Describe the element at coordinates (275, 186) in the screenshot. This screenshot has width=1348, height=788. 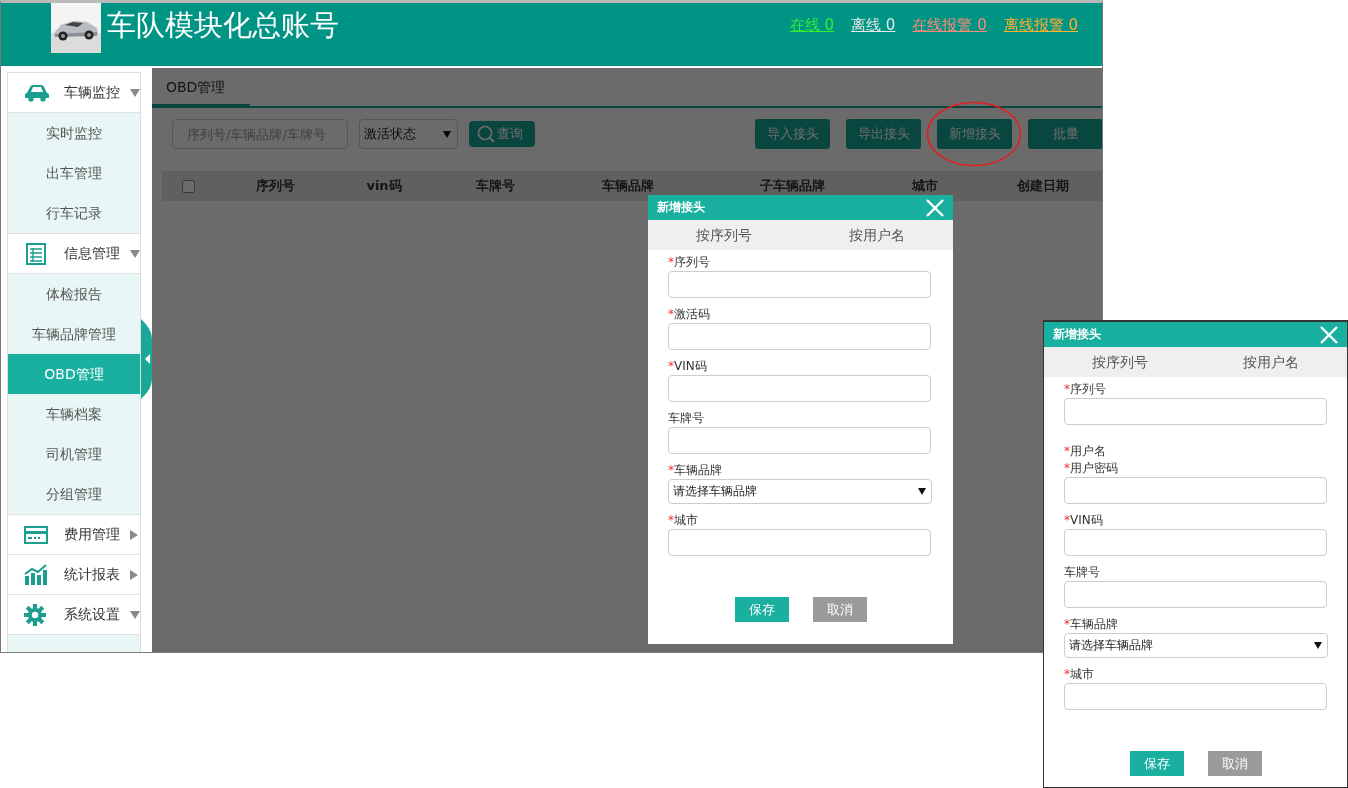
I see `column-header: 序列号` at that location.